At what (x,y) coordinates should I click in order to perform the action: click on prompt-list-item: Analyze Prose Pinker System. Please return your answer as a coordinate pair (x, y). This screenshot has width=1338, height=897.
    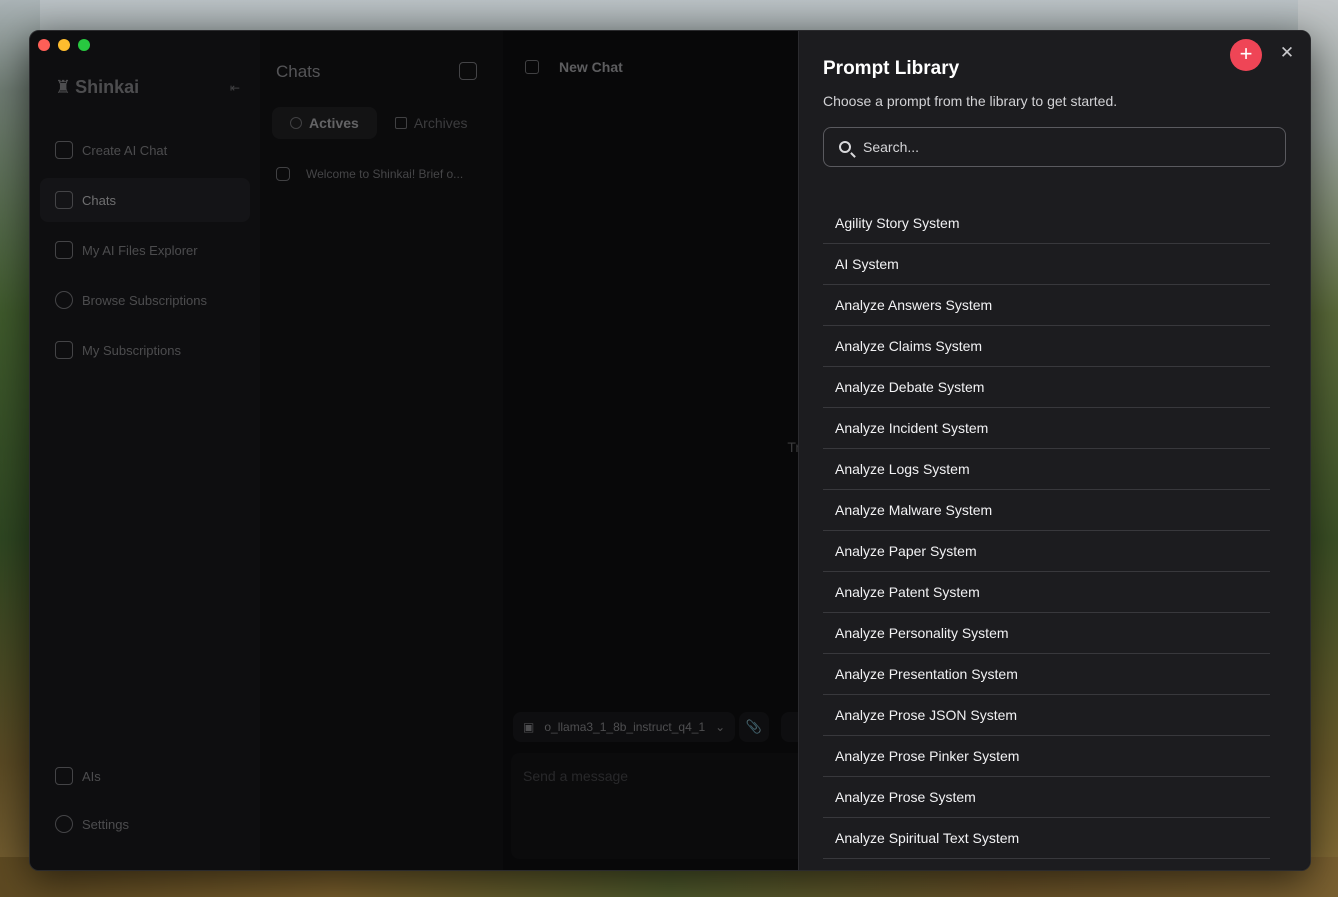
    Looking at the image, I should click on (1046, 756).